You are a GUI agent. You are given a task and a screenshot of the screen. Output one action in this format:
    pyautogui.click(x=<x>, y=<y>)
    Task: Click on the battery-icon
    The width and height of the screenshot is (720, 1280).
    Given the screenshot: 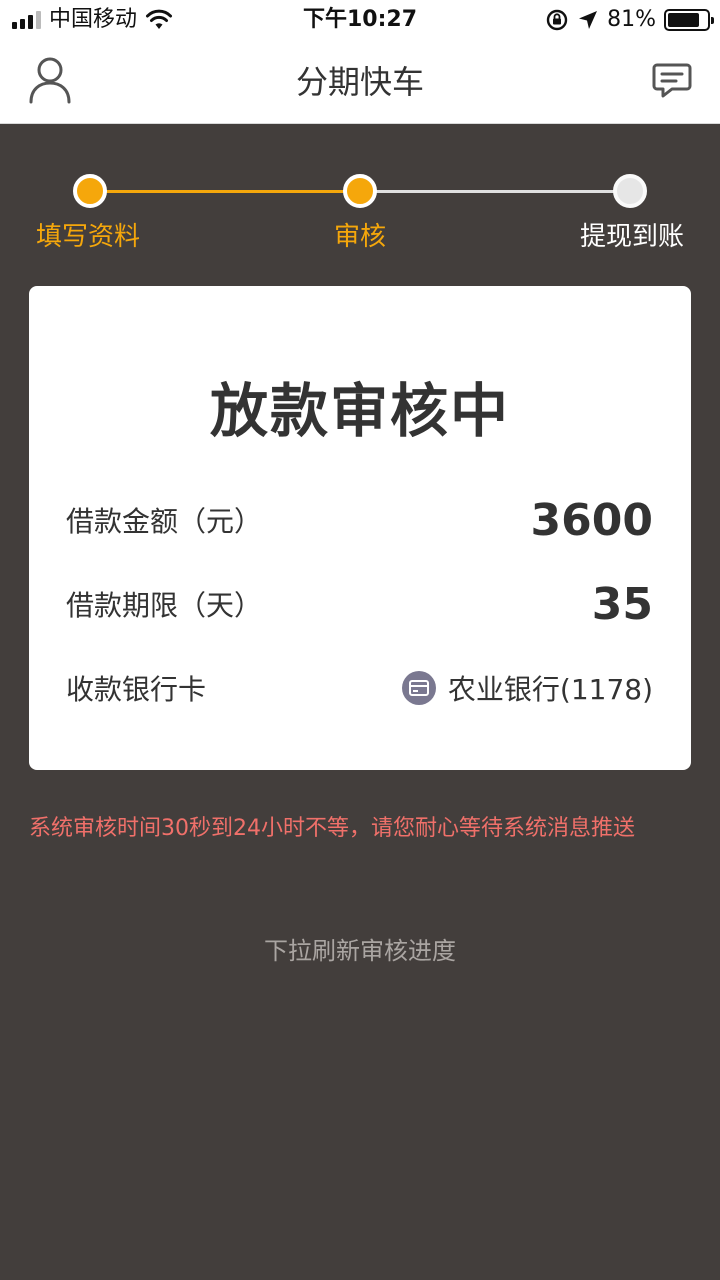 What is the action you would take?
    pyautogui.click(x=689, y=20)
    